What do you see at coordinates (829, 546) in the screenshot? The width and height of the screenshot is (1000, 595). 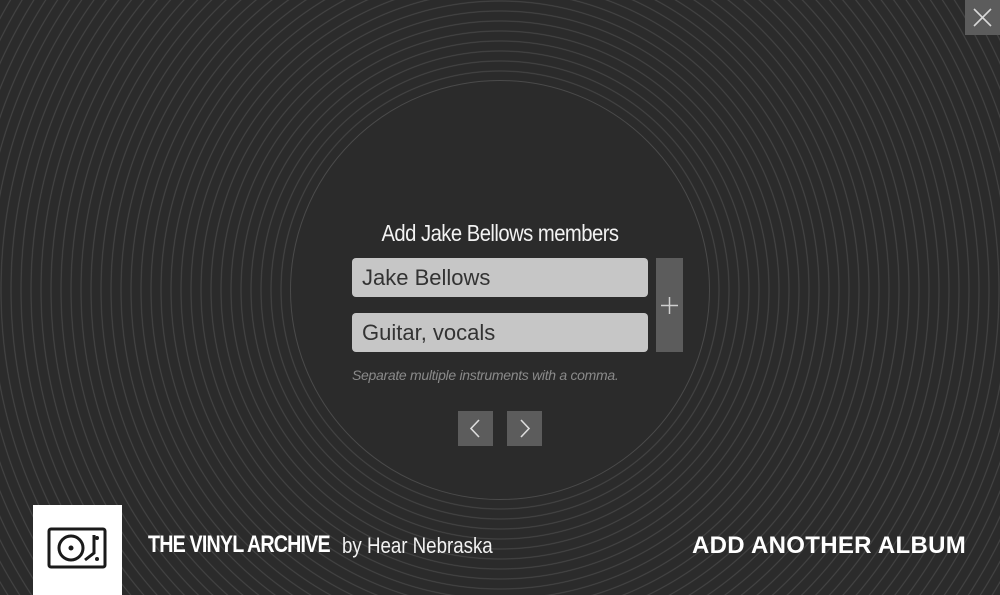 I see `add-another-album-button: ADD ANOTHER ALBUM` at bounding box center [829, 546].